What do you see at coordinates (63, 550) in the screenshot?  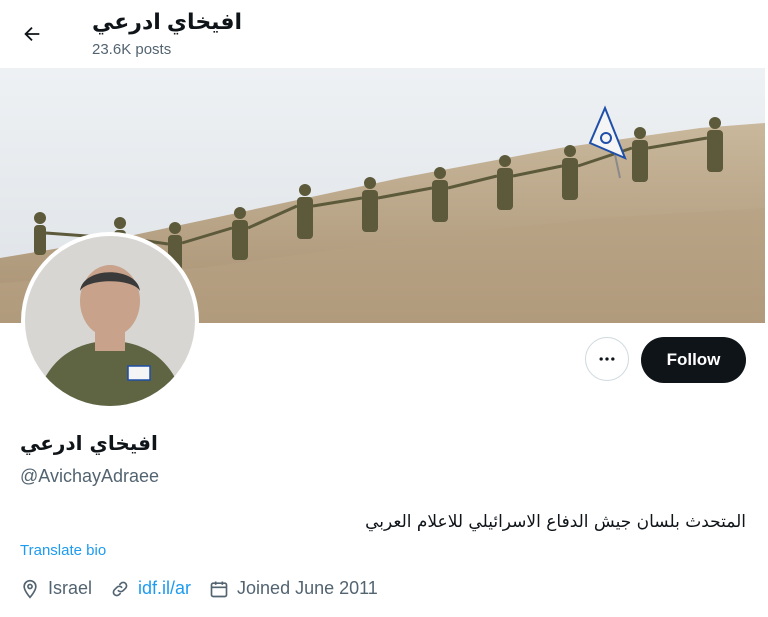 I see `translate-bio-link: Translate bio` at bounding box center [63, 550].